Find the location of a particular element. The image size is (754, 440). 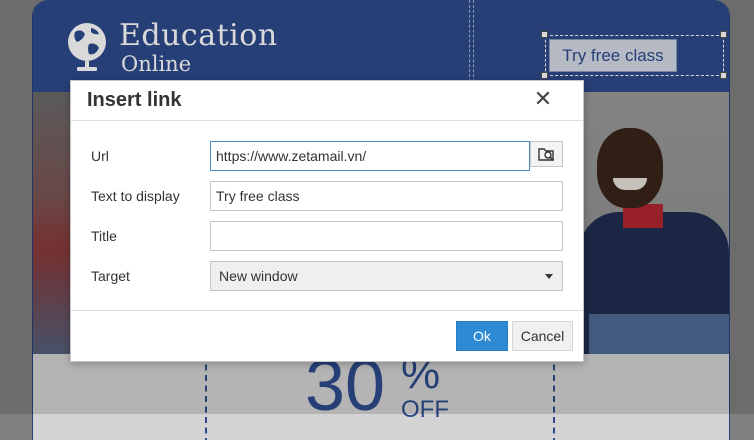

browse-button is located at coordinates (546, 154).